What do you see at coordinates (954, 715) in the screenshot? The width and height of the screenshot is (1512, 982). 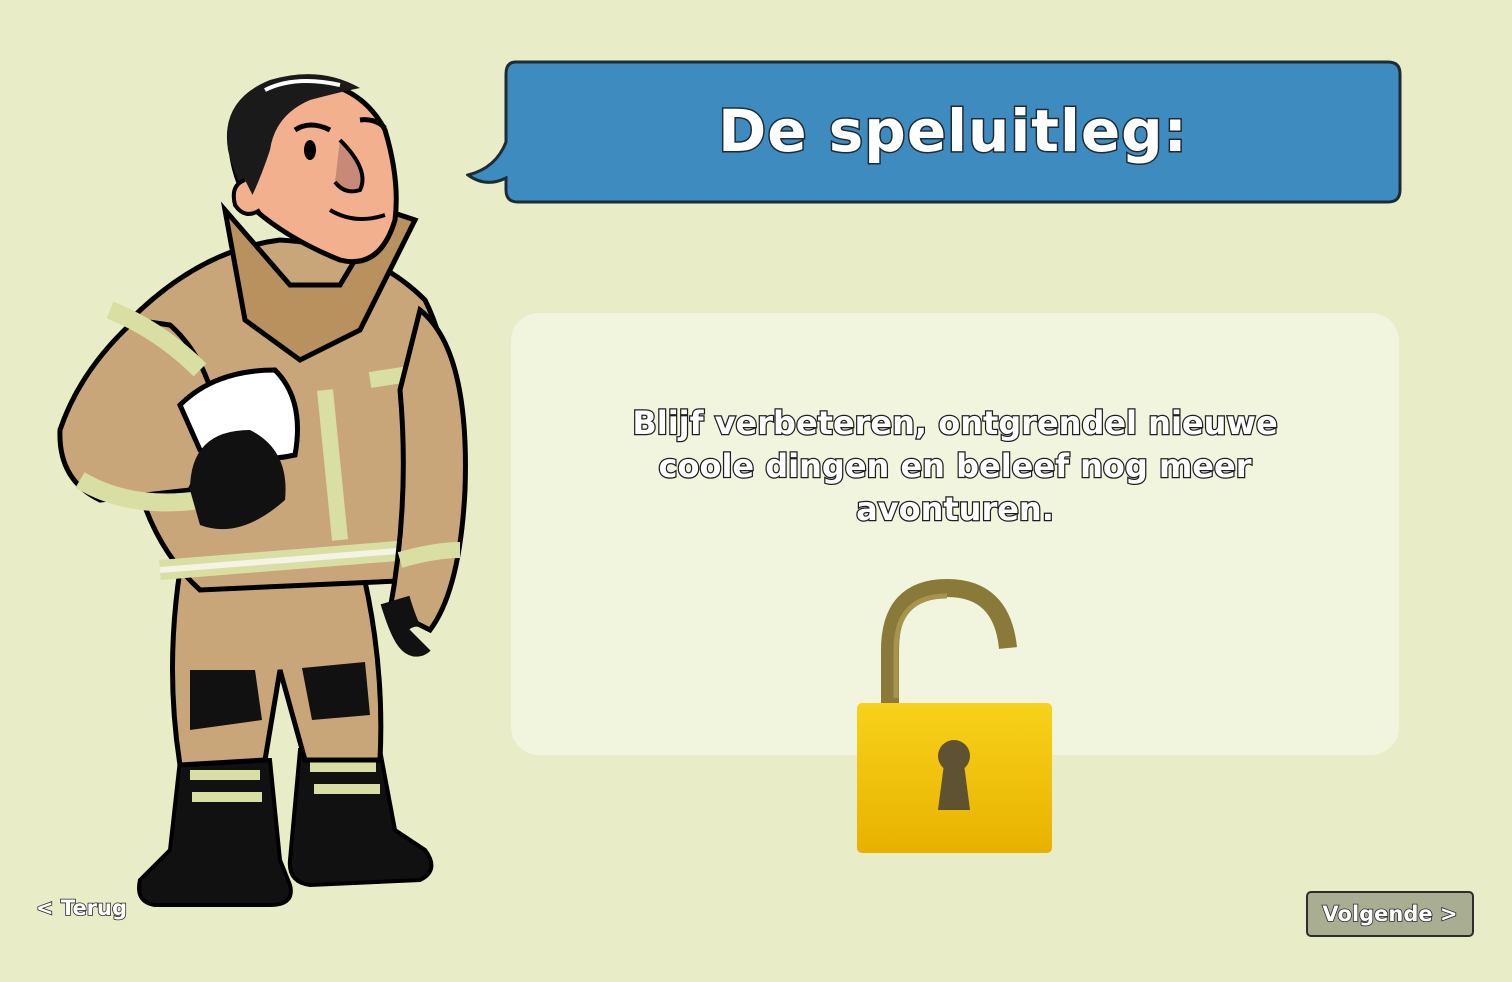 I see `unlocked-padlock-icon` at bounding box center [954, 715].